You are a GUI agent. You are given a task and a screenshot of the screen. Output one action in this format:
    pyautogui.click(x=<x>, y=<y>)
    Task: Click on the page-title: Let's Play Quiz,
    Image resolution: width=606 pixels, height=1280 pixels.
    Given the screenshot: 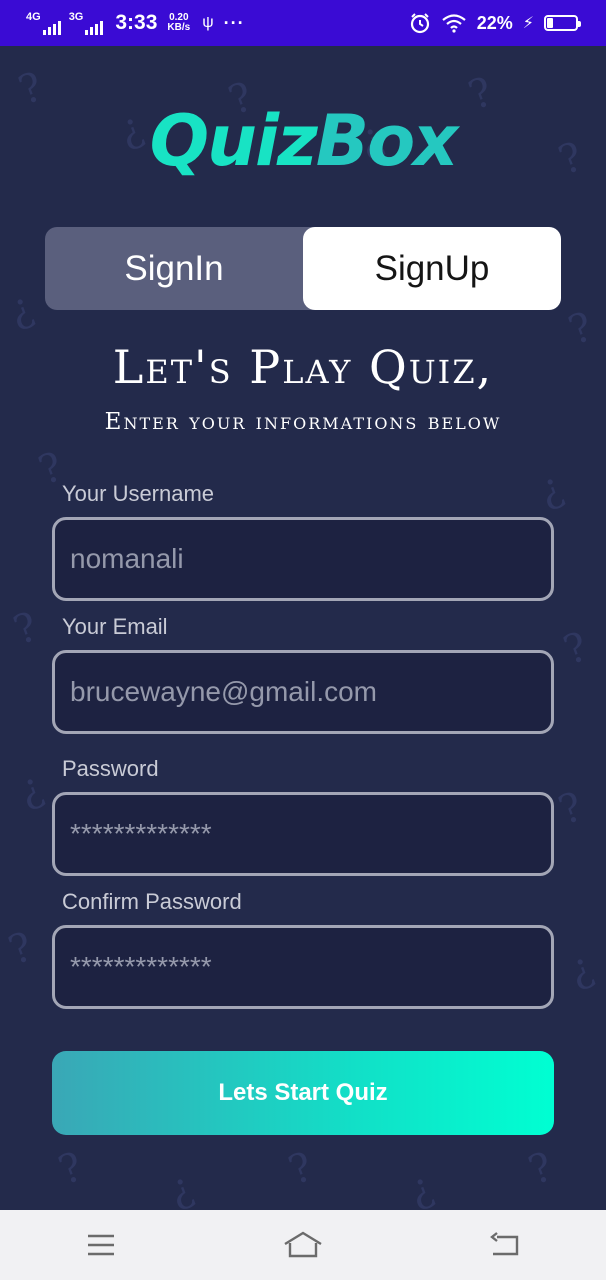 What is the action you would take?
    pyautogui.click(x=303, y=367)
    